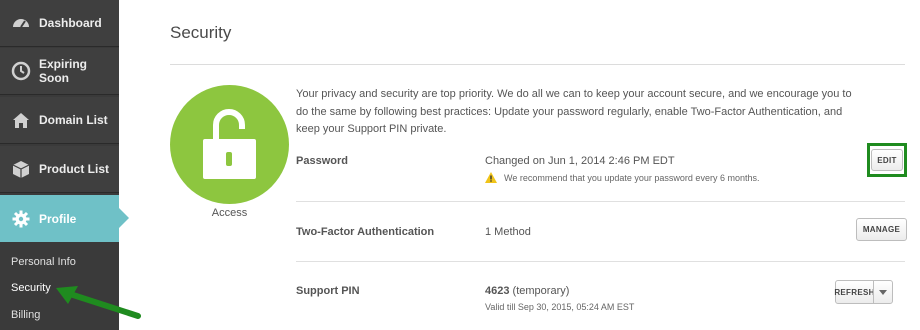  What do you see at coordinates (328, 291) in the screenshot?
I see `support-pin-label: Support PIN` at bounding box center [328, 291].